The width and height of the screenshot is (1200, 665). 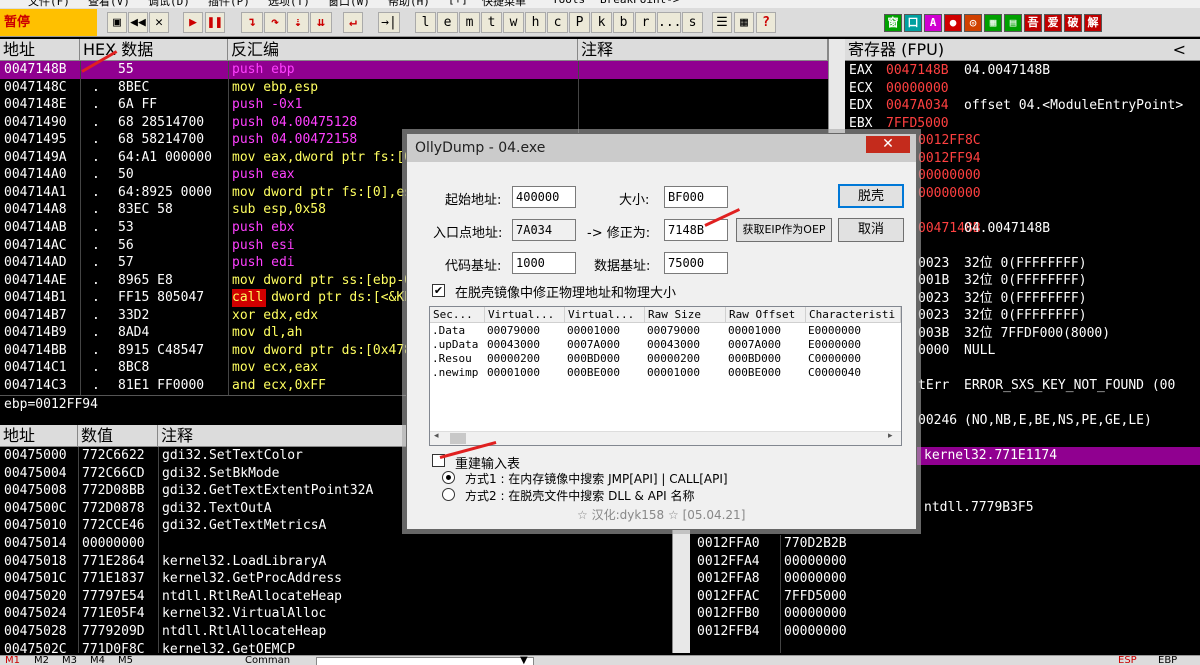 What do you see at coordinates (35, 158) in the screenshot?
I see `disasm-address: 0047149A` at bounding box center [35, 158].